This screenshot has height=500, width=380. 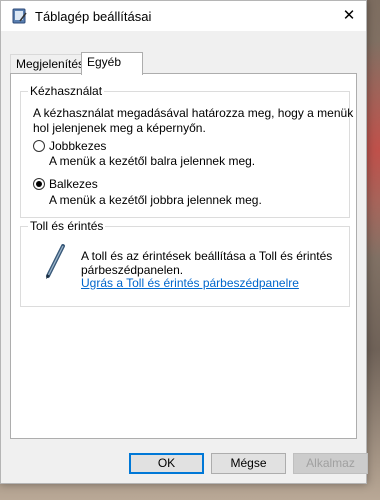 What do you see at coordinates (77, 146) in the screenshot?
I see `right-handed-label: Jobbkezes` at bounding box center [77, 146].